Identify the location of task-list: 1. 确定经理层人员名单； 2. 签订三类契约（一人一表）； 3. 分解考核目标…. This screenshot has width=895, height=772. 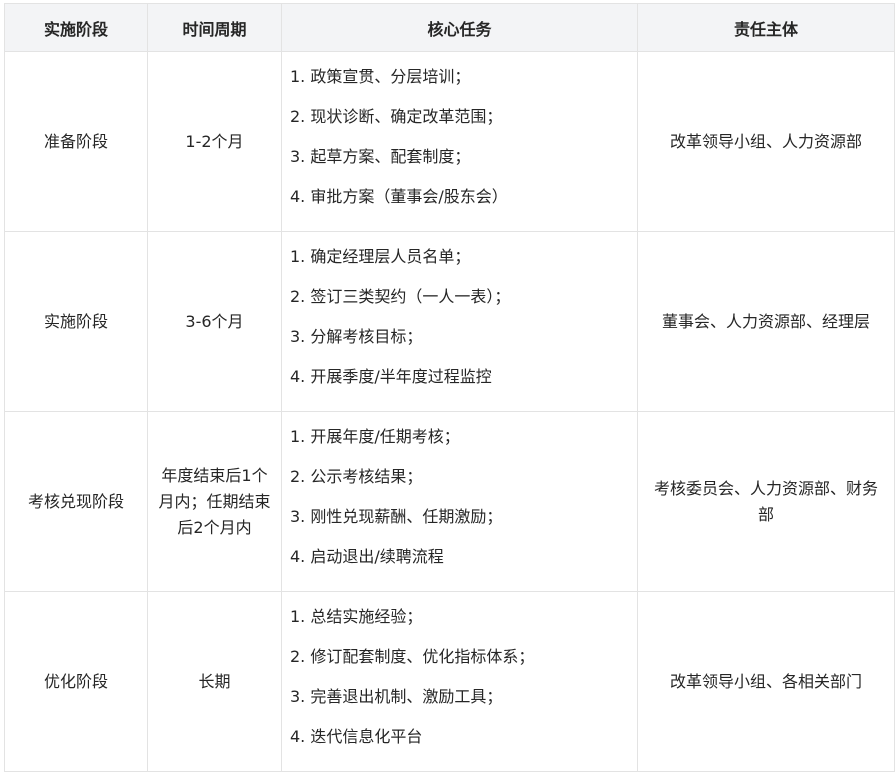
(459, 321).